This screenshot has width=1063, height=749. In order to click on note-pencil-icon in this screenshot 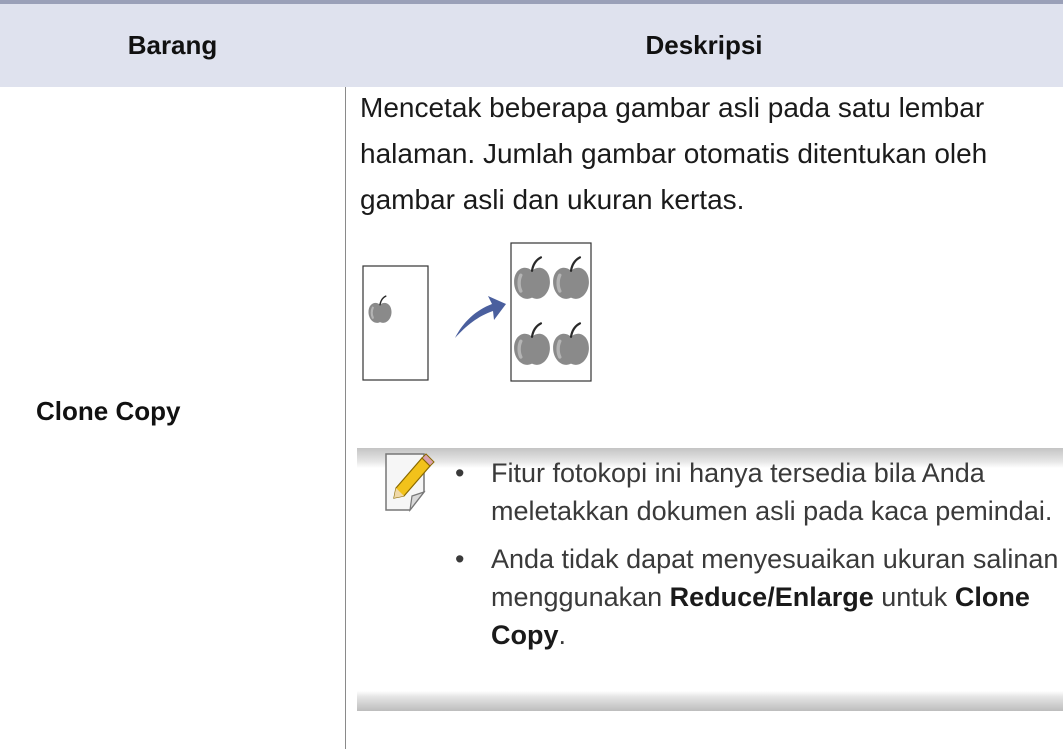, I will do `click(410, 483)`.